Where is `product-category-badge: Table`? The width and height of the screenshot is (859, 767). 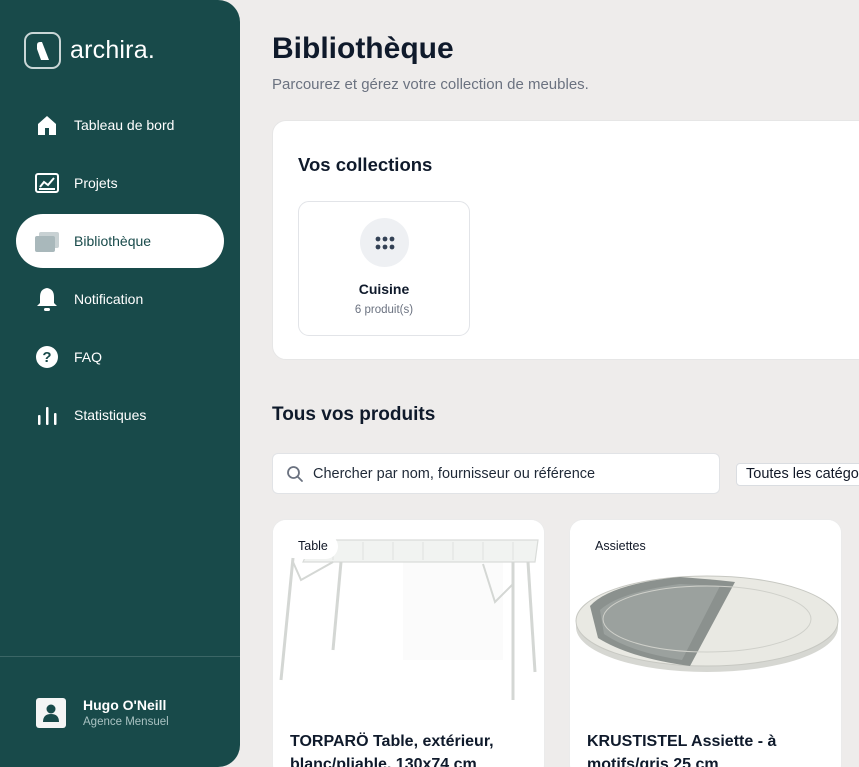
product-category-badge: Table is located at coordinates (313, 546).